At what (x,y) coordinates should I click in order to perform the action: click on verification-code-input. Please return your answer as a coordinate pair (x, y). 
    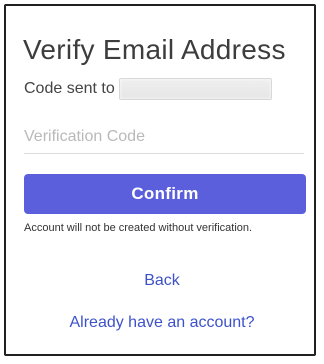
    Looking at the image, I should click on (164, 137).